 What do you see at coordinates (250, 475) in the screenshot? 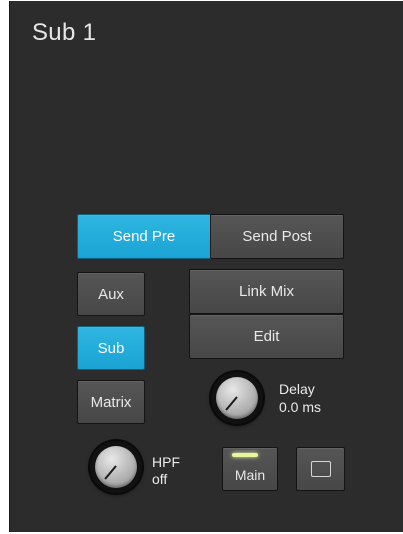
I see `main-label: Main` at bounding box center [250, 475].